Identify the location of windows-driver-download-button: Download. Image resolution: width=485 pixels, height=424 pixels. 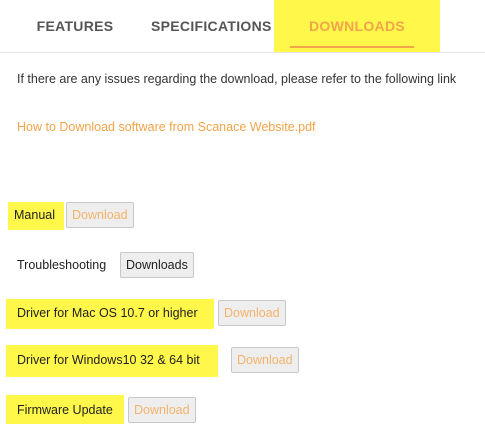
(265, 360).